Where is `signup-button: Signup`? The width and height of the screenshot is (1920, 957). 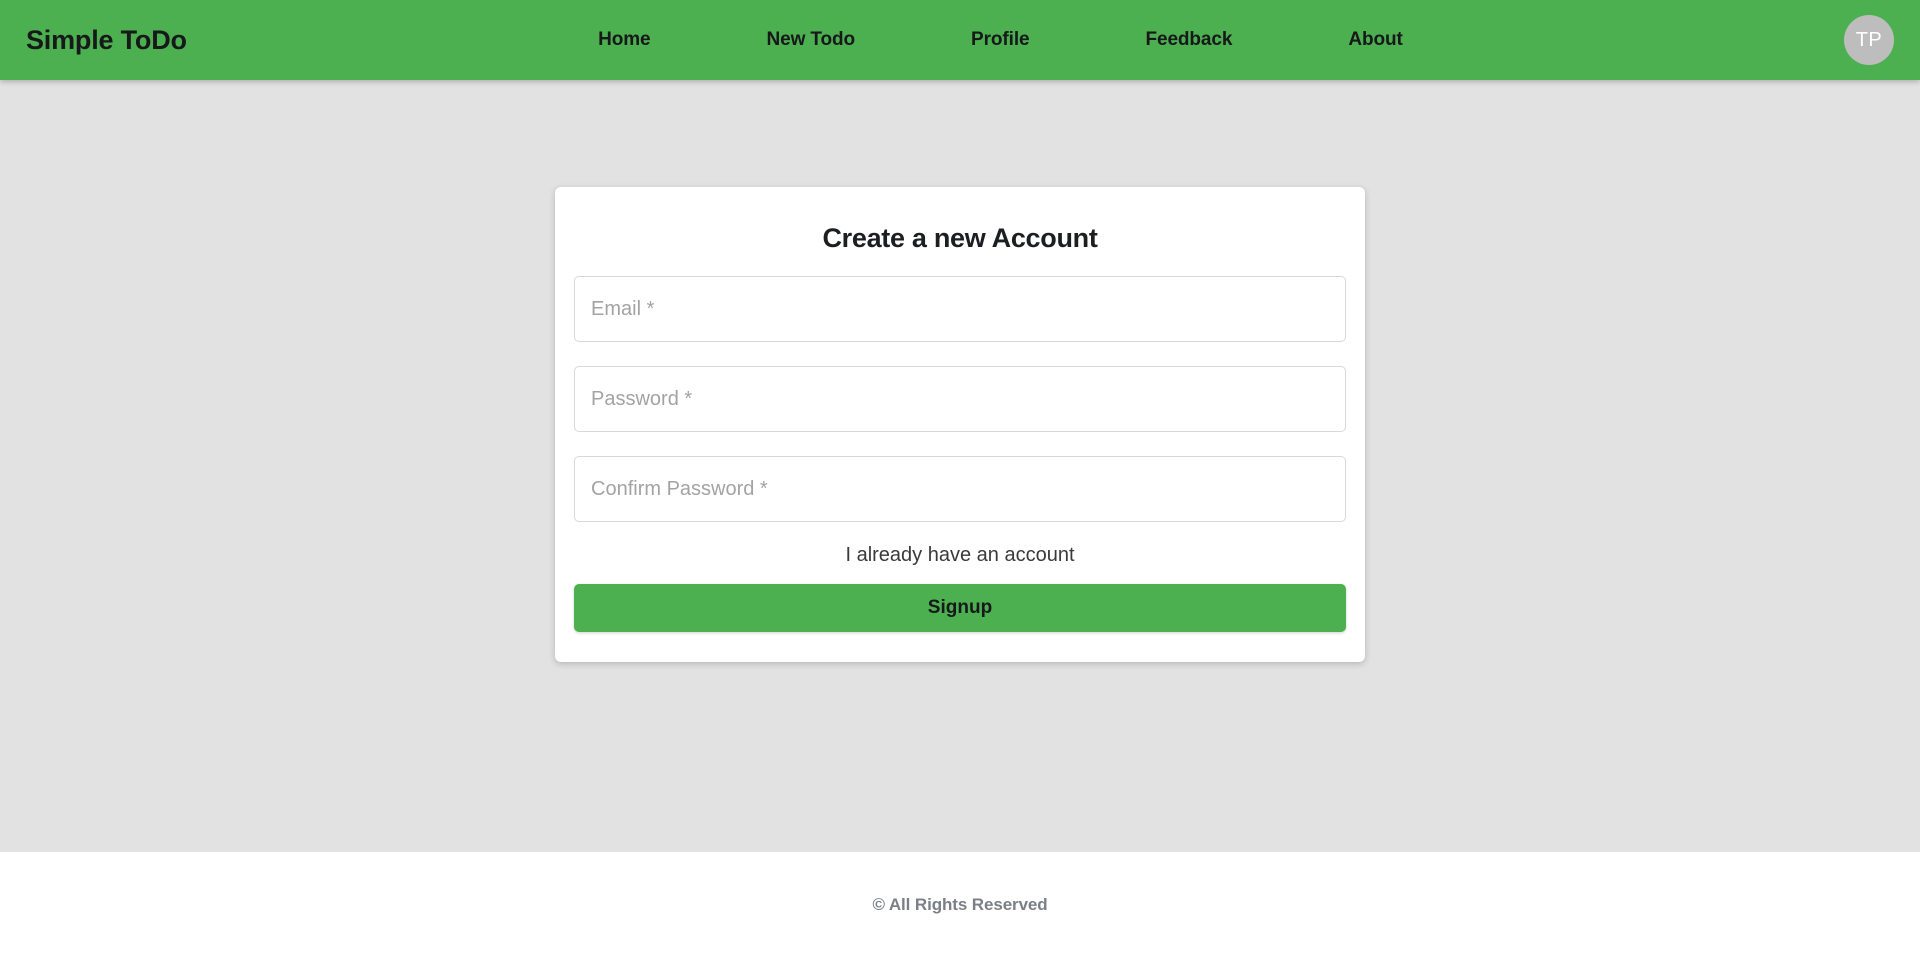
signup-button: Signup is located at coordinates (960, 608).